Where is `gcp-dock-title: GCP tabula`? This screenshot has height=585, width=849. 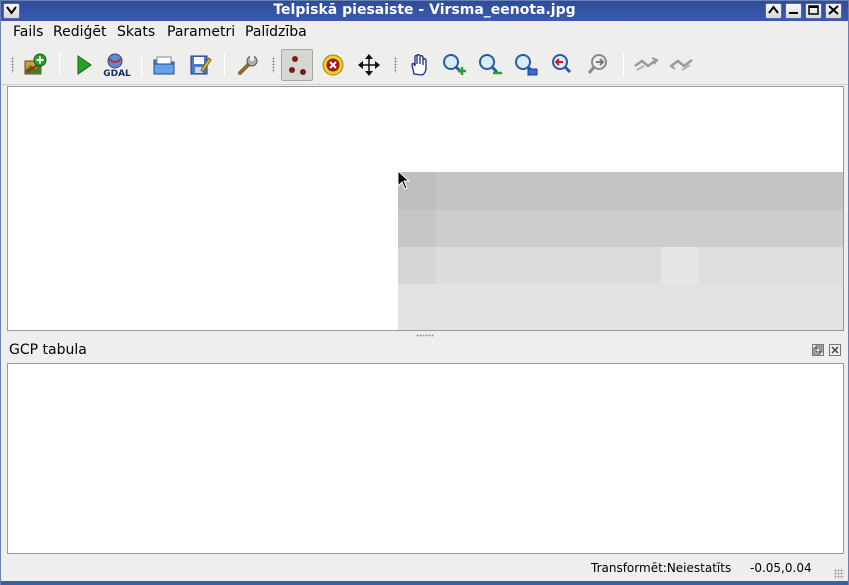
gcp-dock-title: GCP tabula is located at coordinates (48, 350).